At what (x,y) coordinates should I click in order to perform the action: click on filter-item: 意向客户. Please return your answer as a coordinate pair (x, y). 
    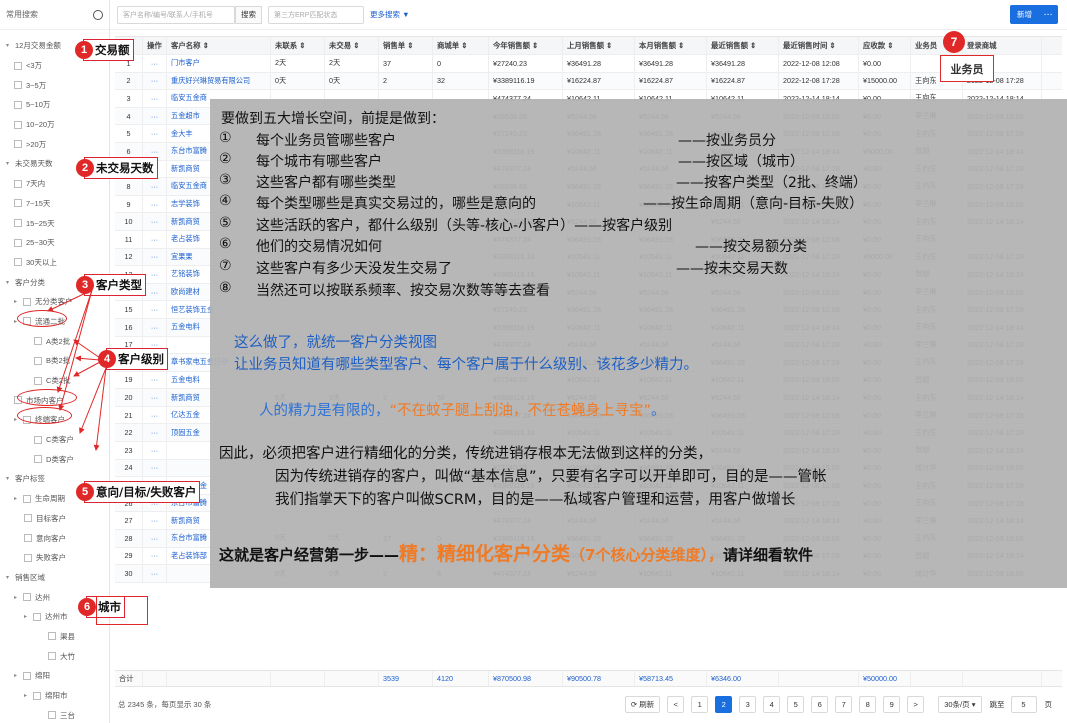
    Looking at the image, I should click on (54, 538).